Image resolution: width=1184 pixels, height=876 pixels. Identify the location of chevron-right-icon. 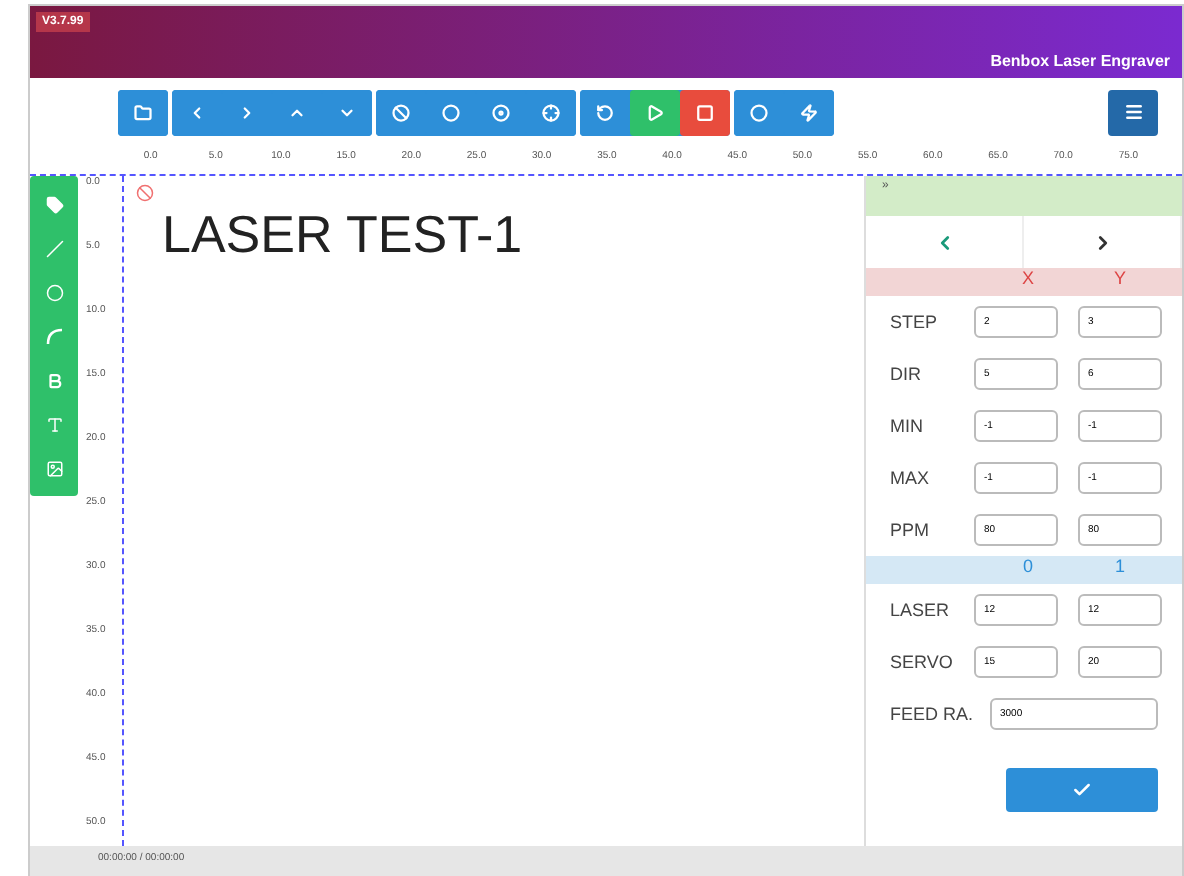
(247, 112).